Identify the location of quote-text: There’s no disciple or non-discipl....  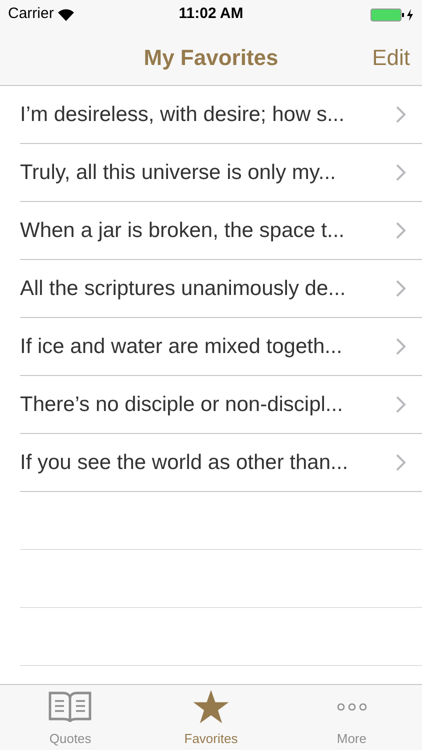
(181, 405).